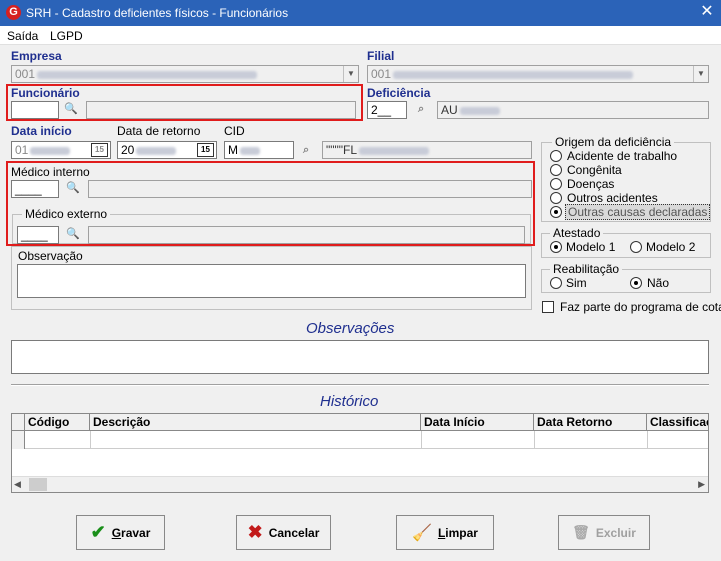 The height and width of the screenshot is (561, 721). What do you see at coordinates (381, 74) in the screenshot?
I see `filial-value: 001` at bounding box center [381, 74].